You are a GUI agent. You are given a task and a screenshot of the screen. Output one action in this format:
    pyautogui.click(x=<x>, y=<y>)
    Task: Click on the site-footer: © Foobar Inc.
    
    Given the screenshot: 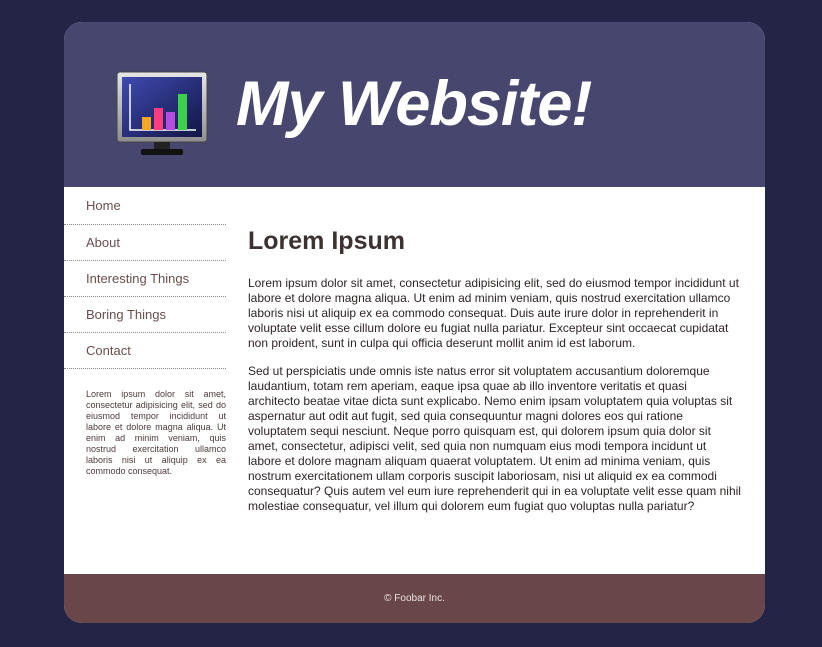 What is the action you would take?
    pyautogui.click(x=414, y=598)
    